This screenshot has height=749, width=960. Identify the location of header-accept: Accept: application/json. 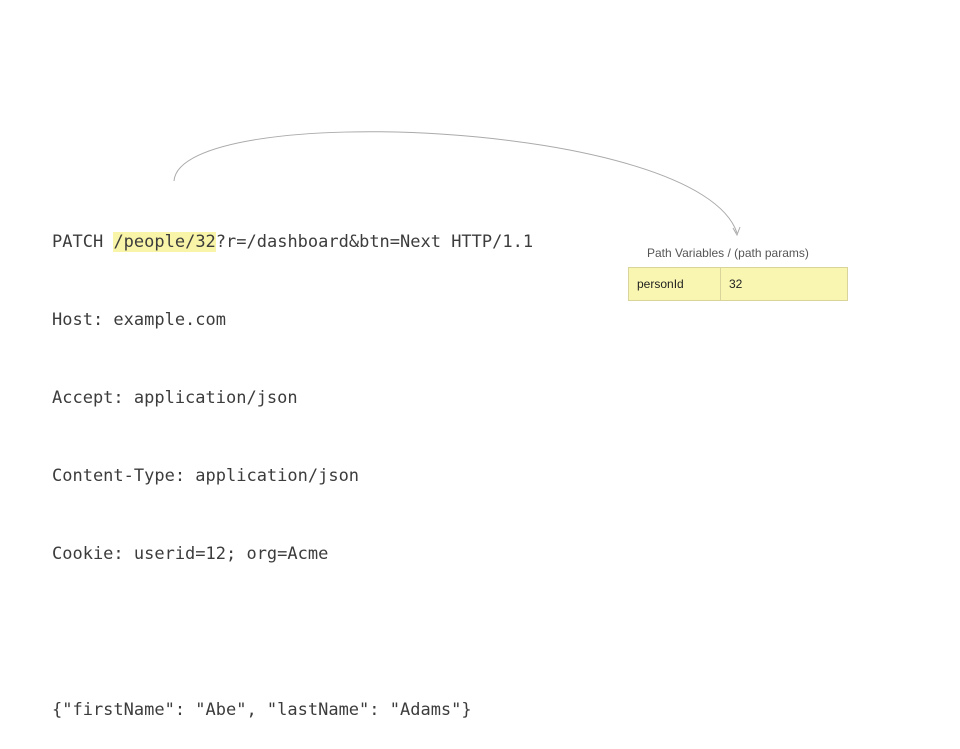
(175, 398).